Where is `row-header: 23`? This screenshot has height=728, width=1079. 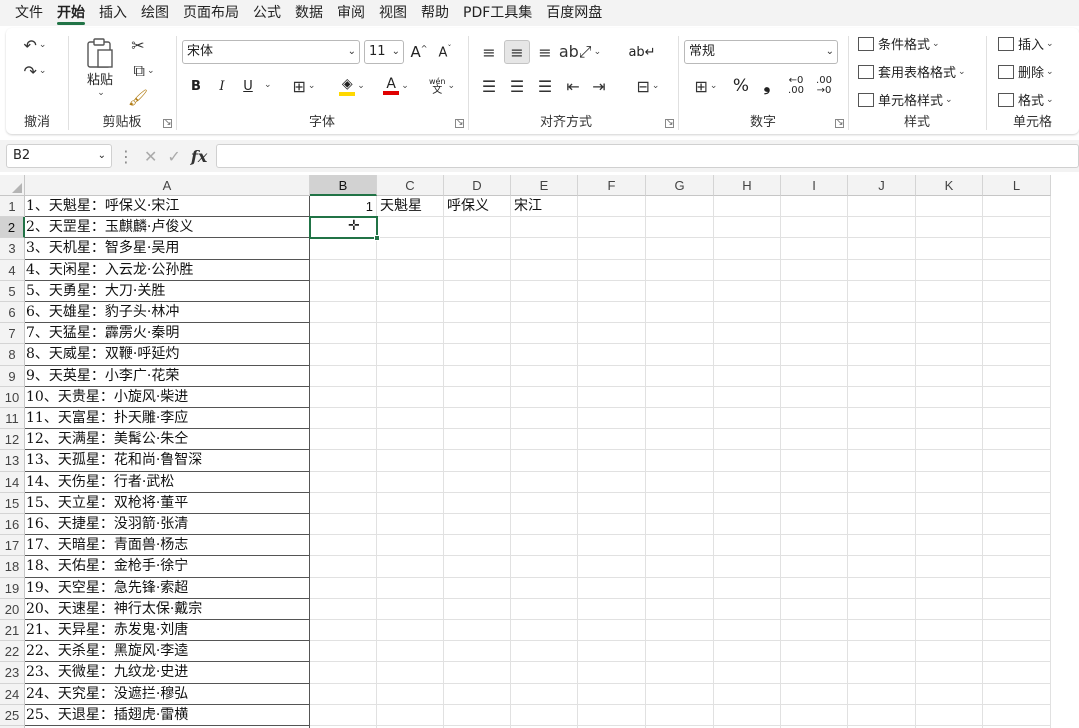 row-header: 23 is located at coordinates (12, 673).